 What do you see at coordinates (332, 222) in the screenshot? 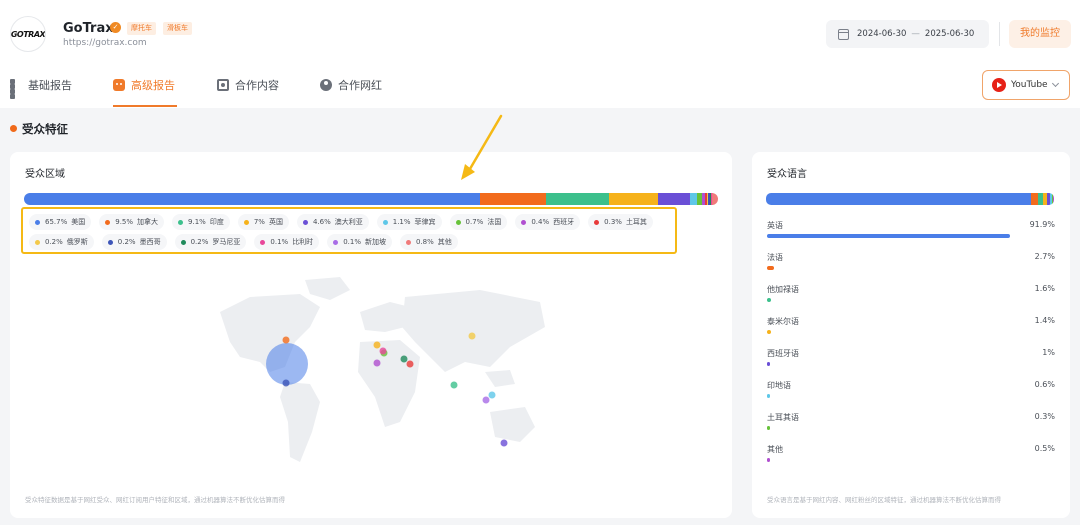
I see `legend-item: 4.6% 澳大利亚` at bounding box center [332, 222].